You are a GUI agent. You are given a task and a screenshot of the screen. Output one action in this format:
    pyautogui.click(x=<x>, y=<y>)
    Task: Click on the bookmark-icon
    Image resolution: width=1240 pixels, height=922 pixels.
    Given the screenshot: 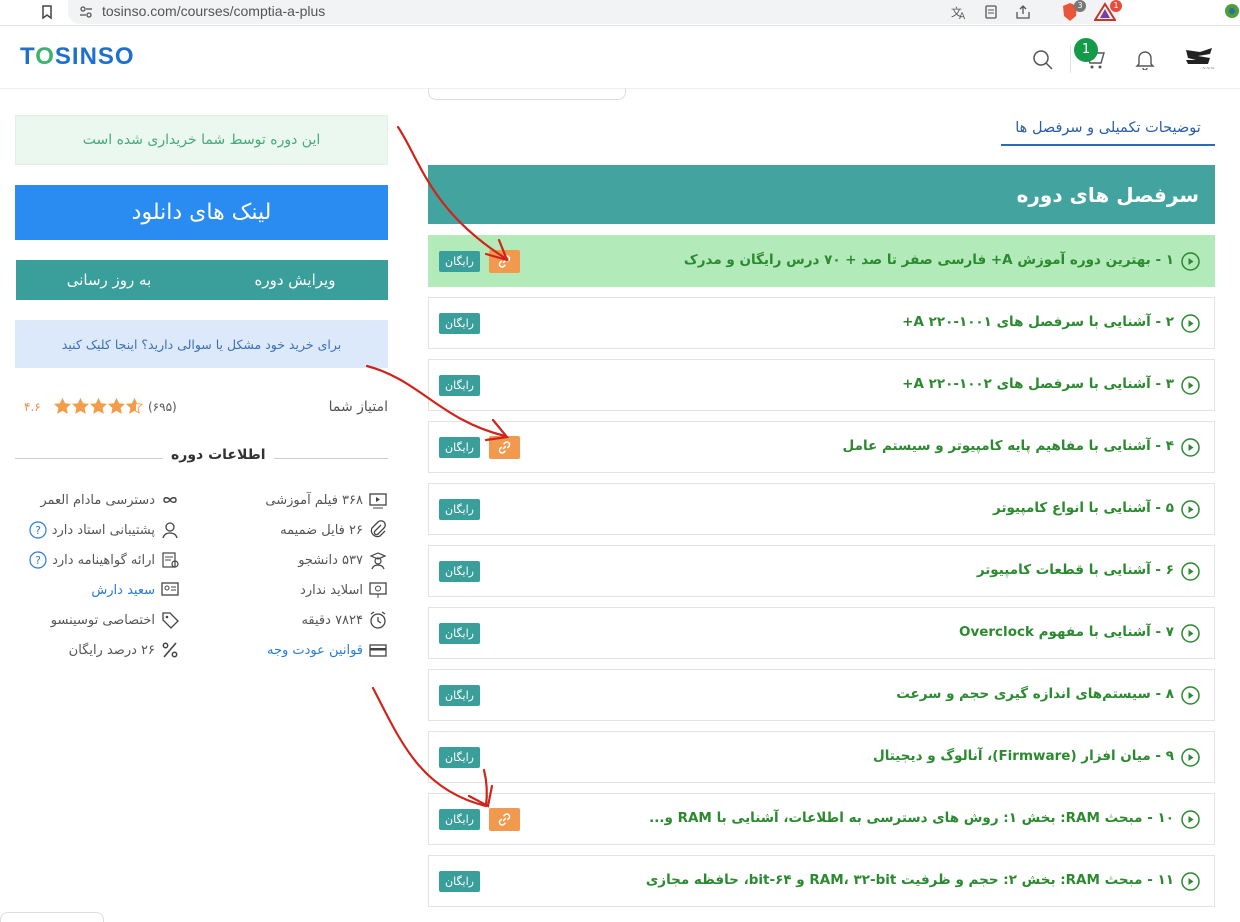 What is the action you would take?
    pyautogui.click(x=47, y=12)
    